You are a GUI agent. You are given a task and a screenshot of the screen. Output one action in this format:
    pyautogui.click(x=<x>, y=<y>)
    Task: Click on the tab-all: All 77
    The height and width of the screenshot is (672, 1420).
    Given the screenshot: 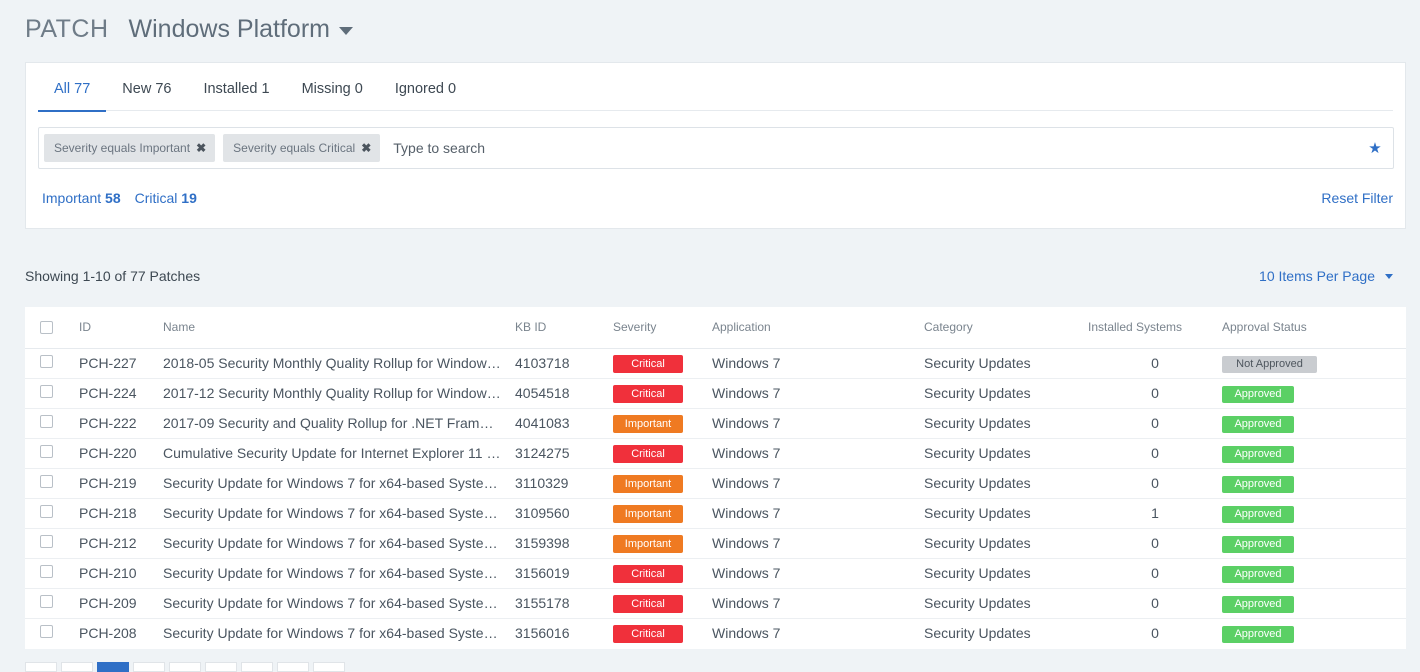 What is the action you would take?
    pyautogui.click(x=72, y=87)
    